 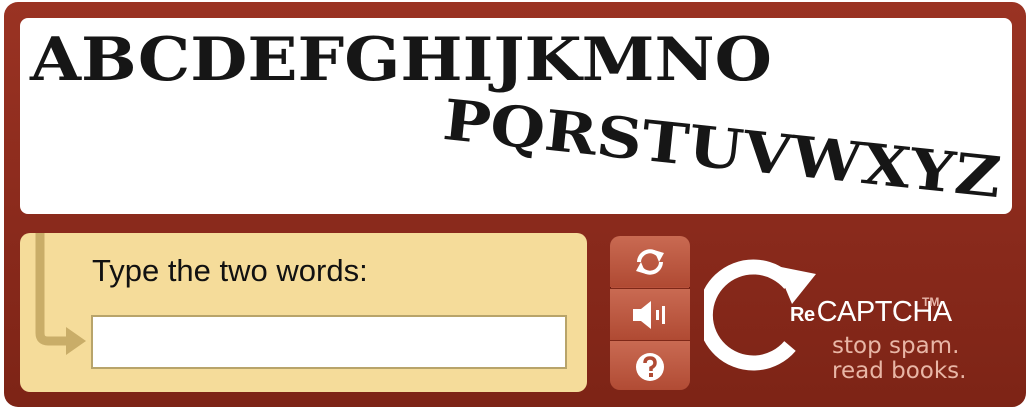 What do you see at coordinates (60, 294) in the screenshot?
I see `arrow-icon` at bounding box center [60, 294].